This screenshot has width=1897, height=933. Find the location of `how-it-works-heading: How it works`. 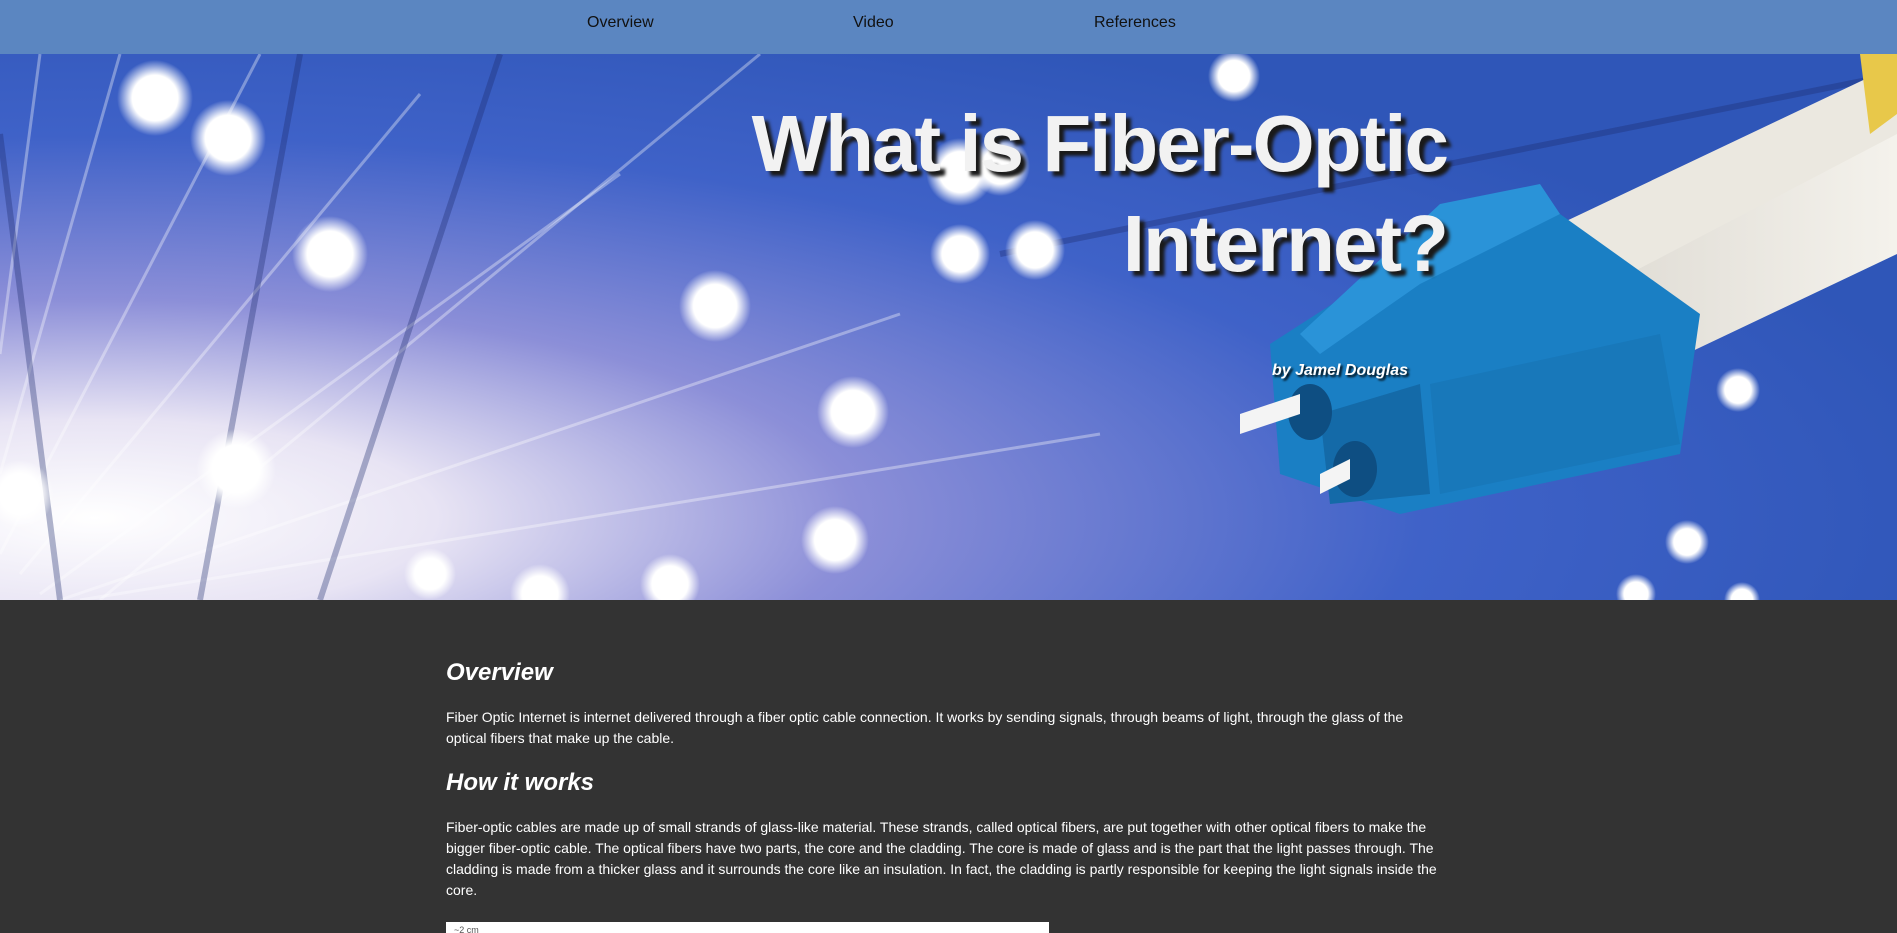

how-it-works-heading: How it works is located at coordinates (520, 782).